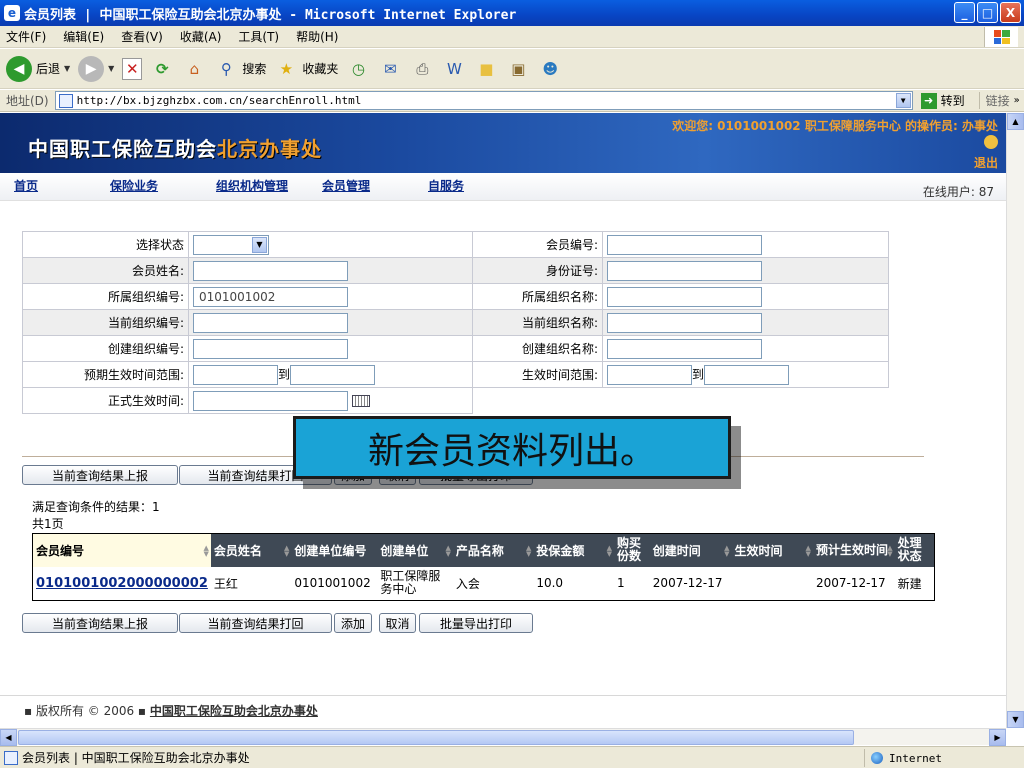 Image resolution: width=1024 pixels, height=768 pixels. I want to click on col-create-time: 创建时间 ▲ ▼, so click(690, 550).